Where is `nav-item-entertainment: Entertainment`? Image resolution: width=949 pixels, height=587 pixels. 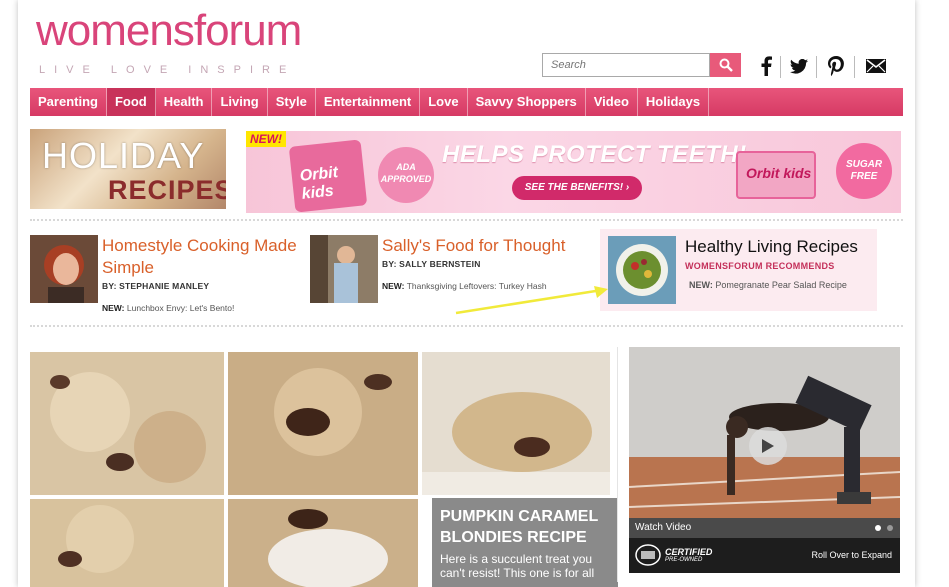 nav-item-entertainment: Entertainment is located at coordinates (368, 102).